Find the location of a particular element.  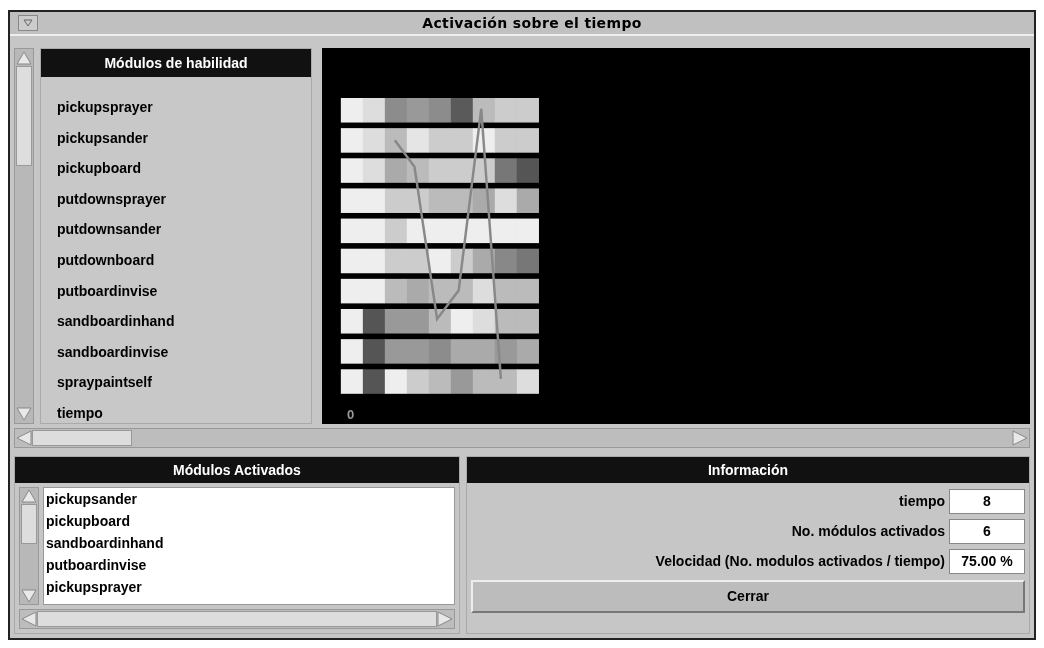

window-menu-button is located at coordinates (28, 23).